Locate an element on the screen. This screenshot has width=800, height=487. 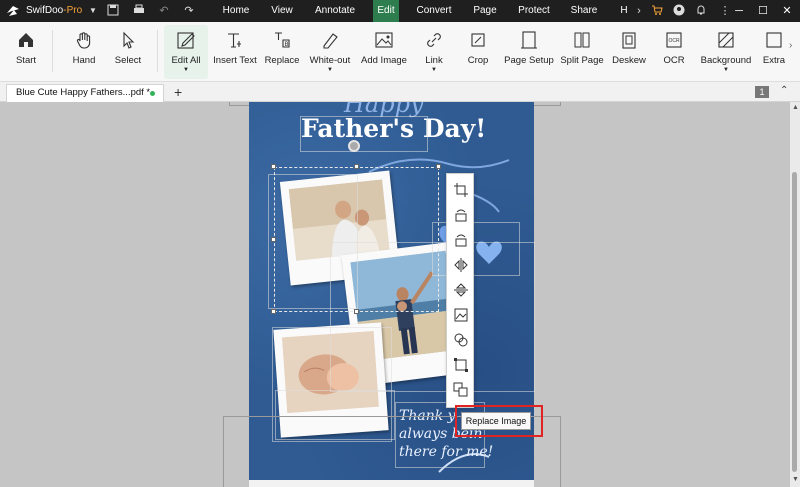
ocr-label: OCR is located at coordinates (674, 60).